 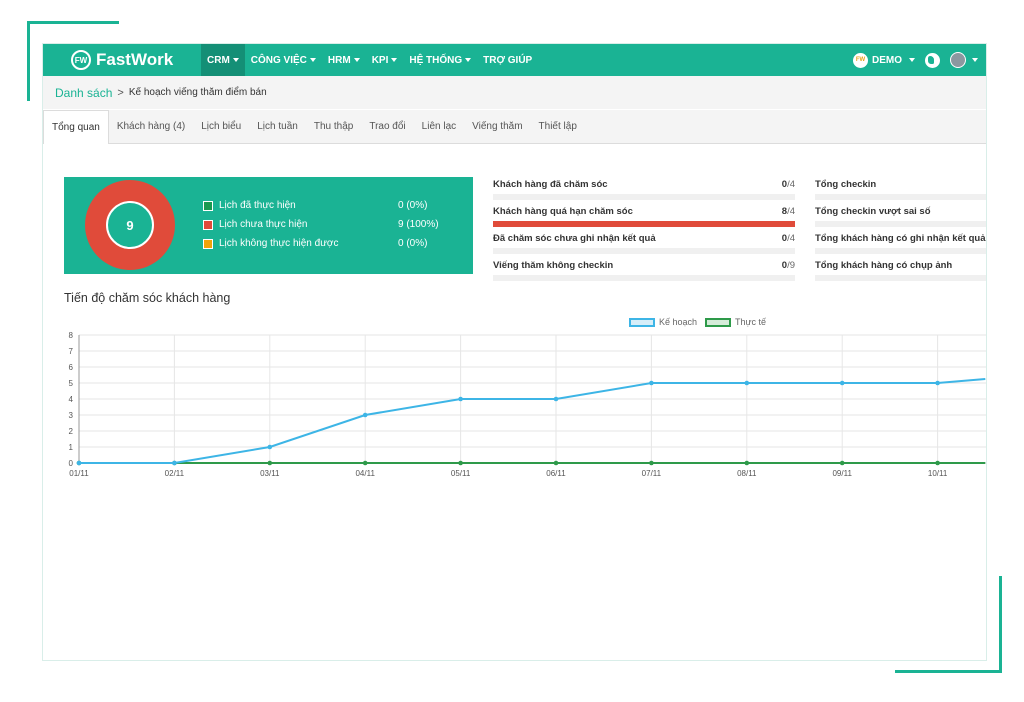 What do you see at coordinates (900, 271) in the screenshot?
I see `stat-customers-with-photo: Tổng khách hàng có chụp ảnh` at bounding box center [900, 271].